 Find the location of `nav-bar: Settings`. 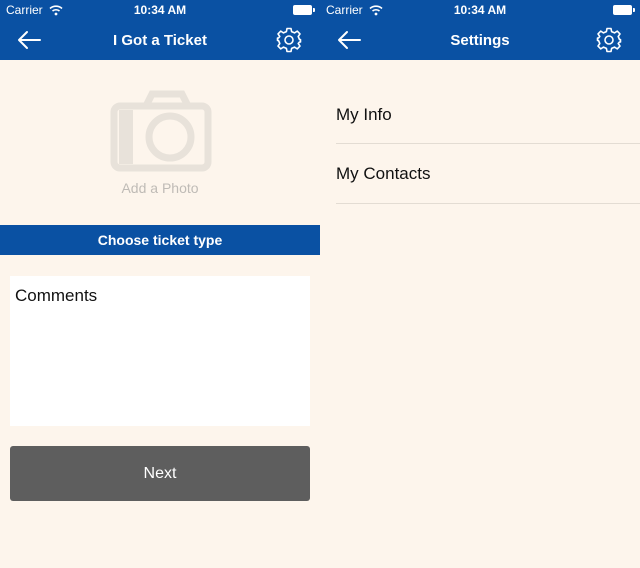

nav-bar: Settings is located at coordinates (480, 40).